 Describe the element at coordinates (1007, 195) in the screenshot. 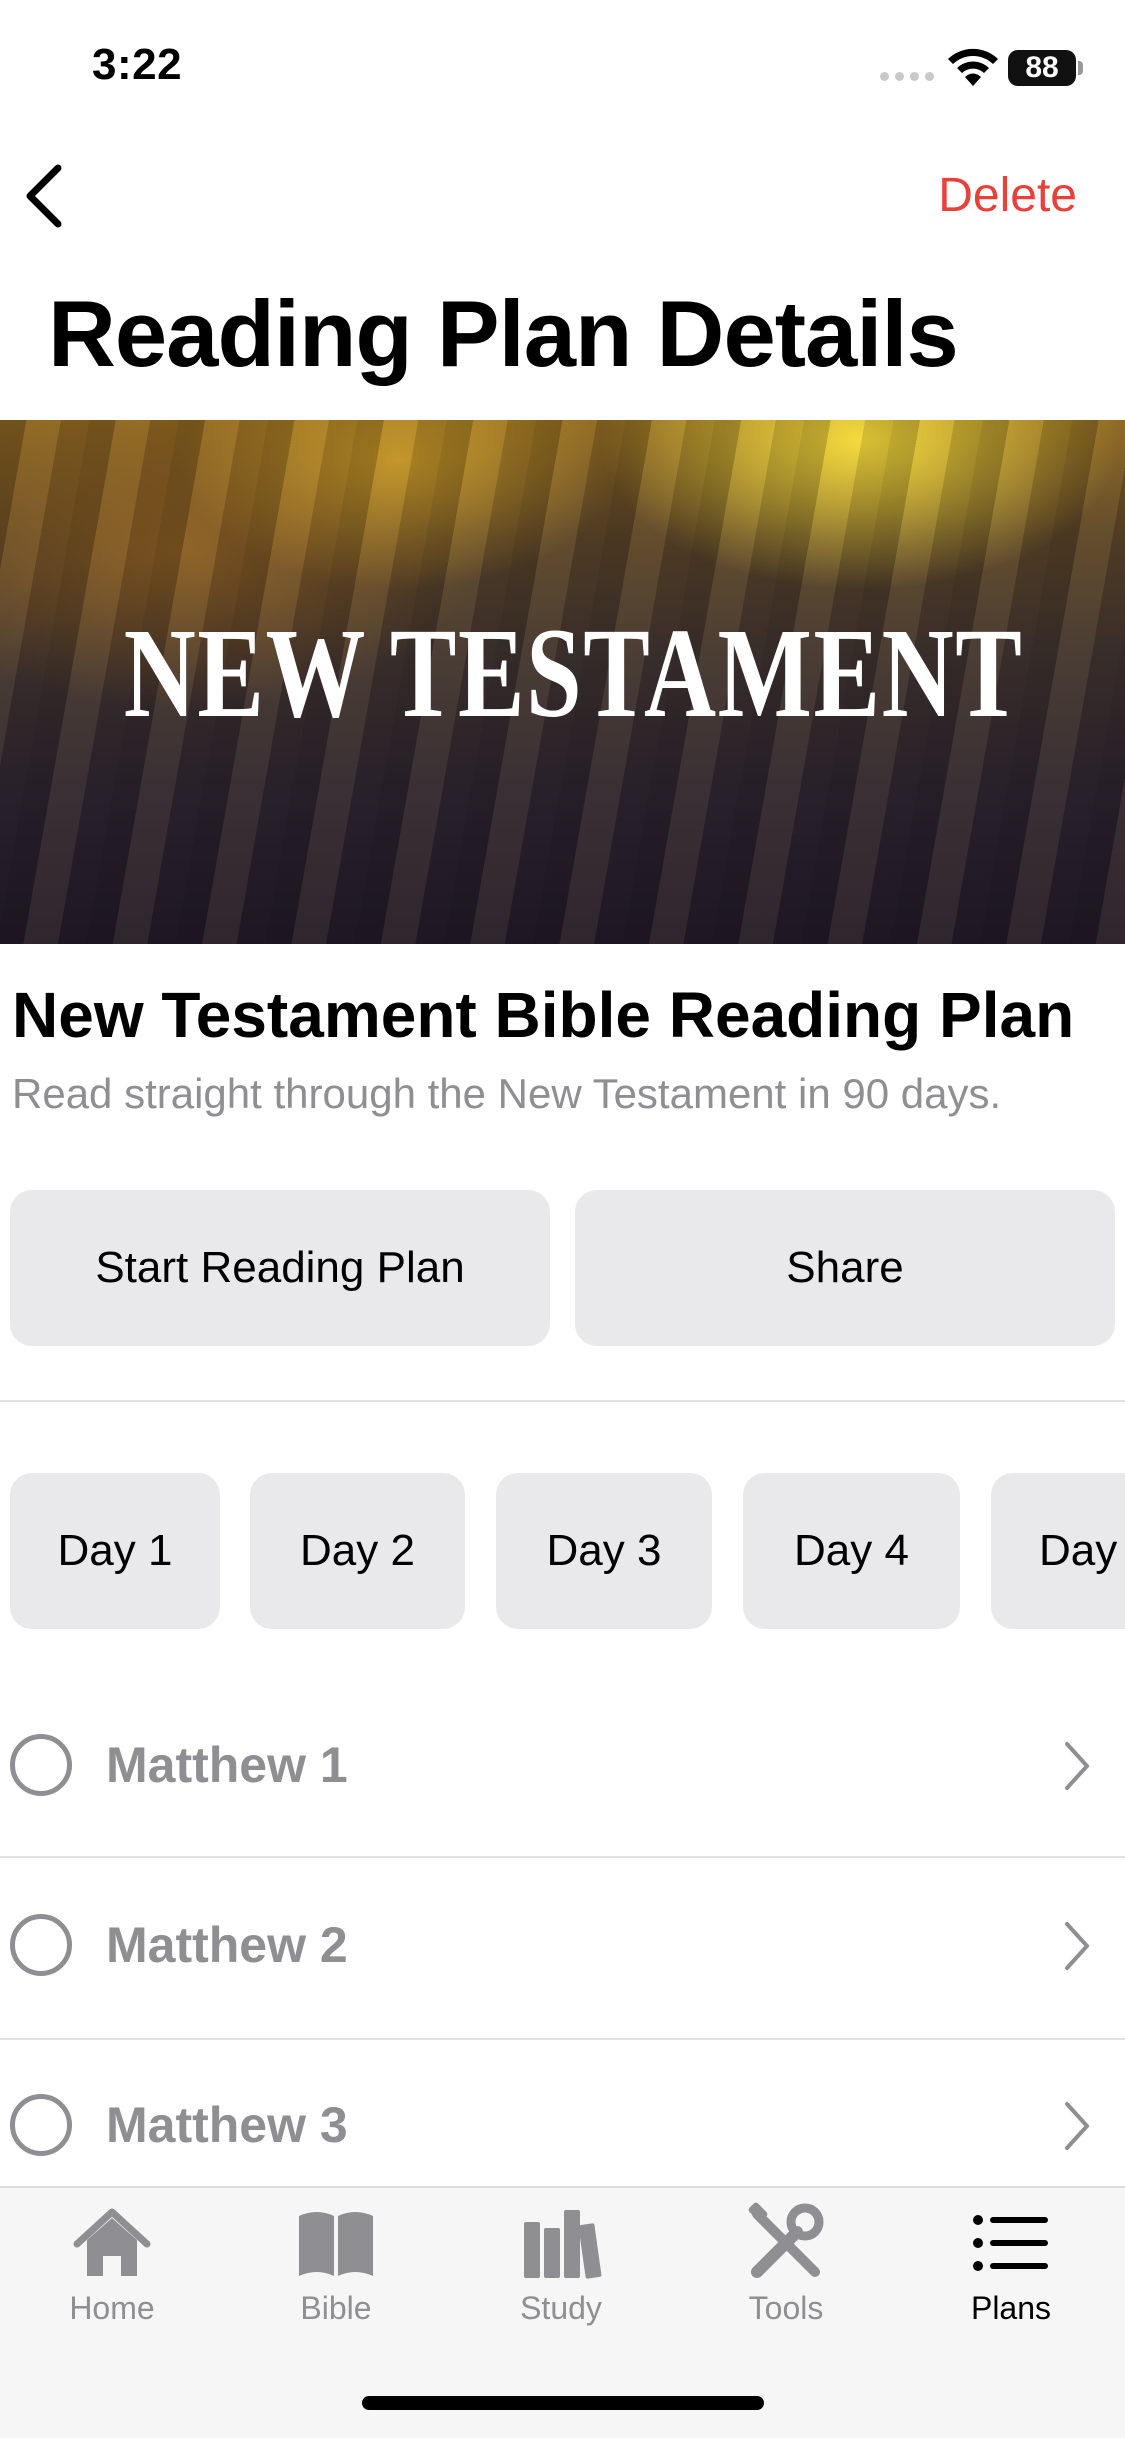

I see `delete-button: Delete` at that location.